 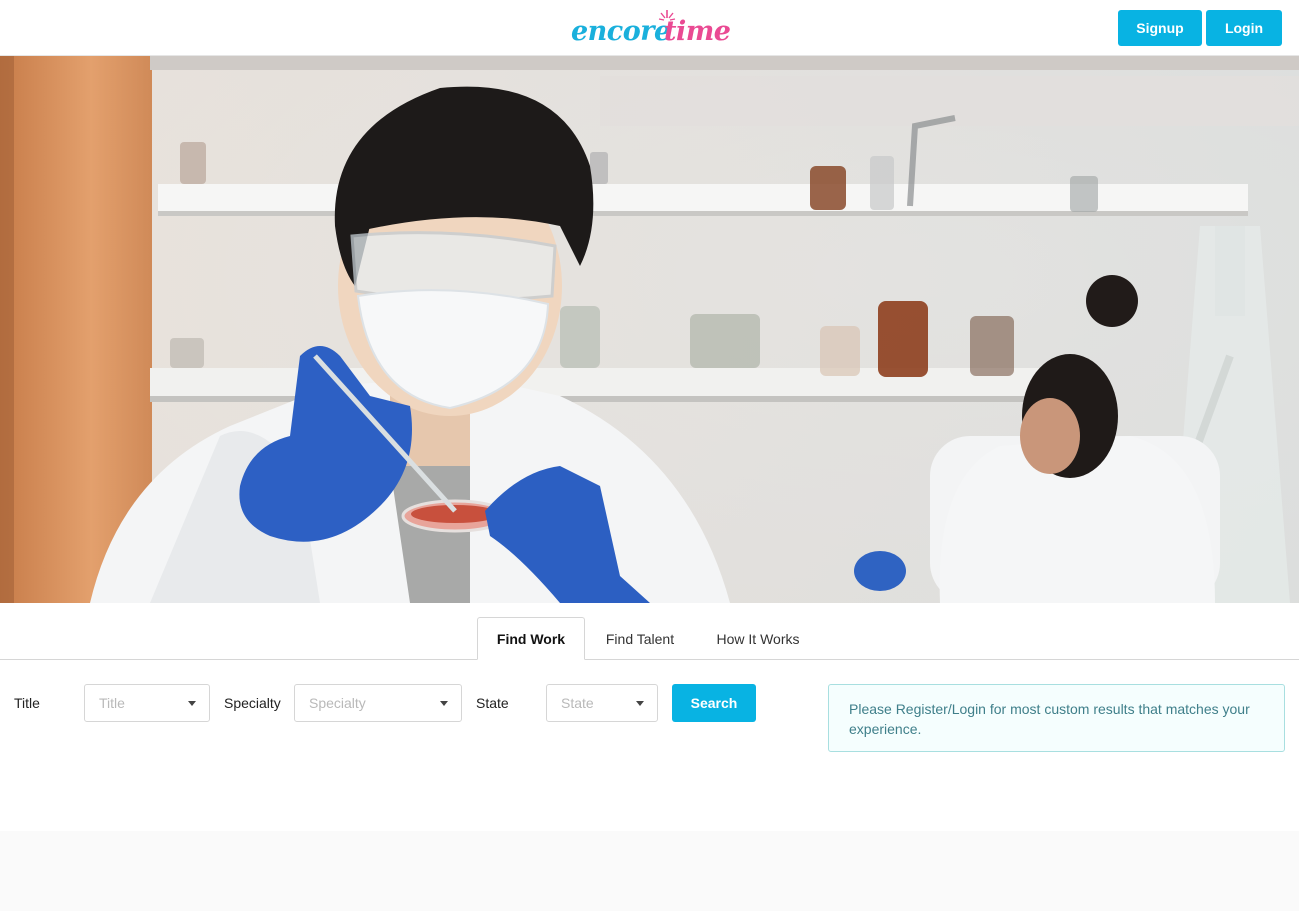 What do you see at coordinates (252, 703) in the screenshot?
I see `specialty-filter-label: Specialty` at bounding box center [252, 703].